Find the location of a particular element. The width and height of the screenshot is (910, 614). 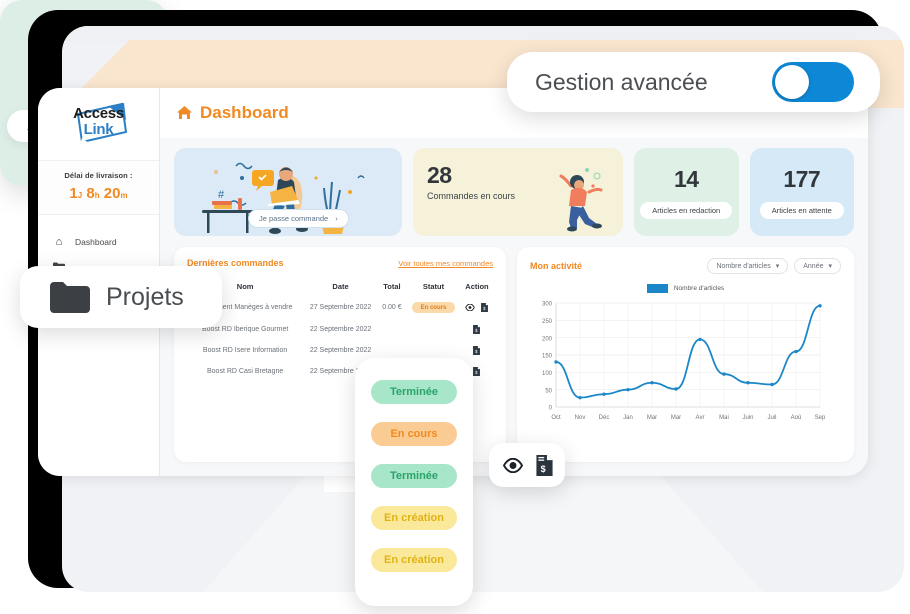

cell-statut is located at coordinates (433, 329).